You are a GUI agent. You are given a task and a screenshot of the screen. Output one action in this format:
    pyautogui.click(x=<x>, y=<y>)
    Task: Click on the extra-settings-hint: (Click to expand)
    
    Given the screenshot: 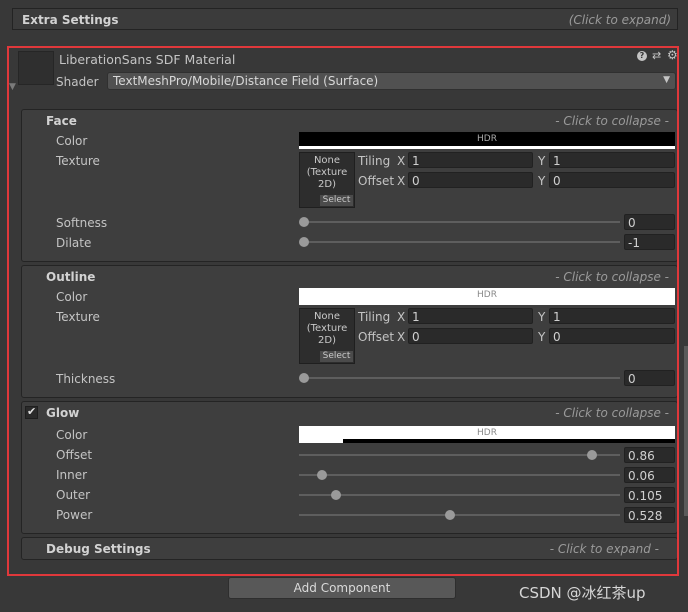 What is the action you would take?
    pyautogui.click(x=619, y=20)
    